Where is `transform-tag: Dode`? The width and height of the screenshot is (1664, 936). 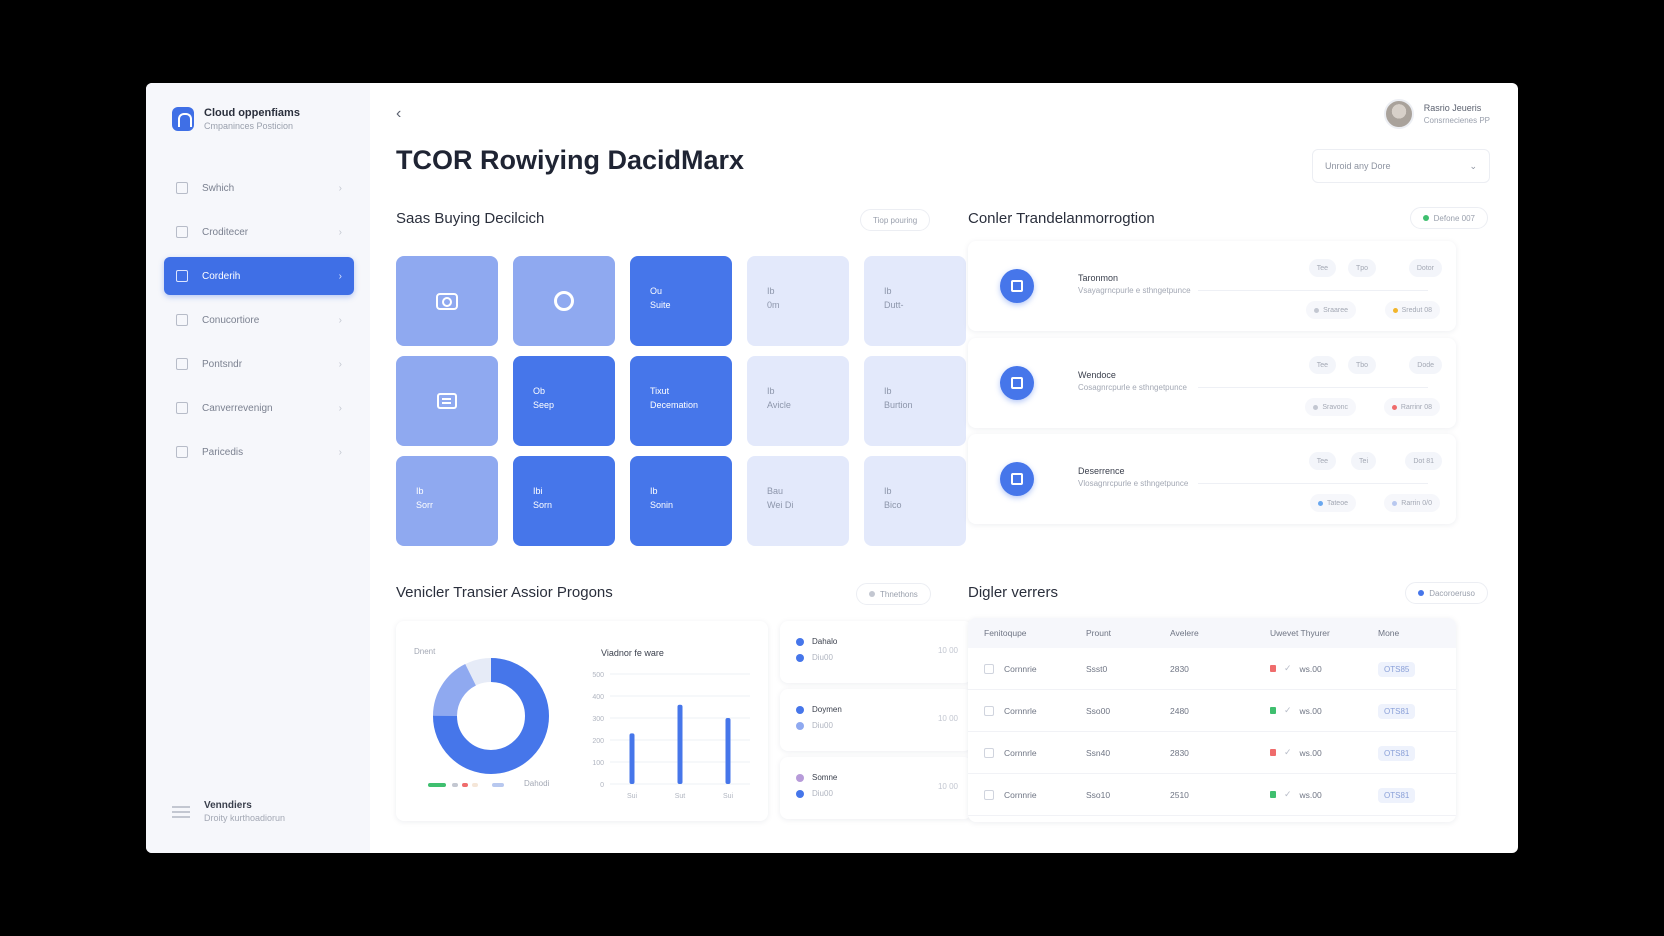
transform-tag: Dode is located at coordinates (1425, 365).